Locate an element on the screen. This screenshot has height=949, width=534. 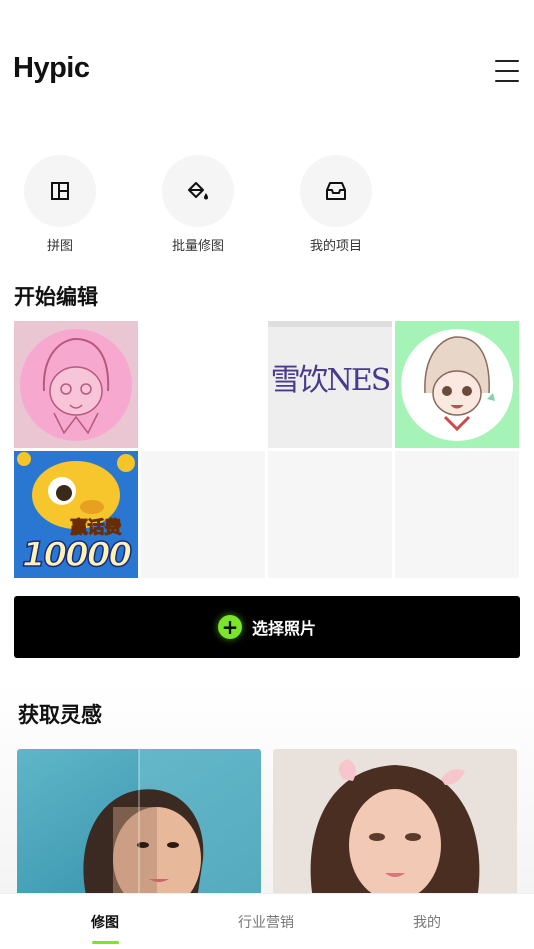
inspiration-title: 获取灵感 is located at coordinates (60, 715).